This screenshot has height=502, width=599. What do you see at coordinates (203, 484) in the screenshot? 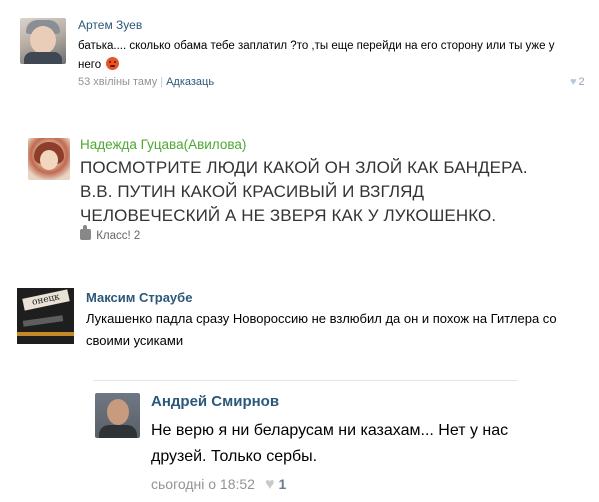
I see `comment-time: сьогодні о 18:52` at bounding box center [203, 484].